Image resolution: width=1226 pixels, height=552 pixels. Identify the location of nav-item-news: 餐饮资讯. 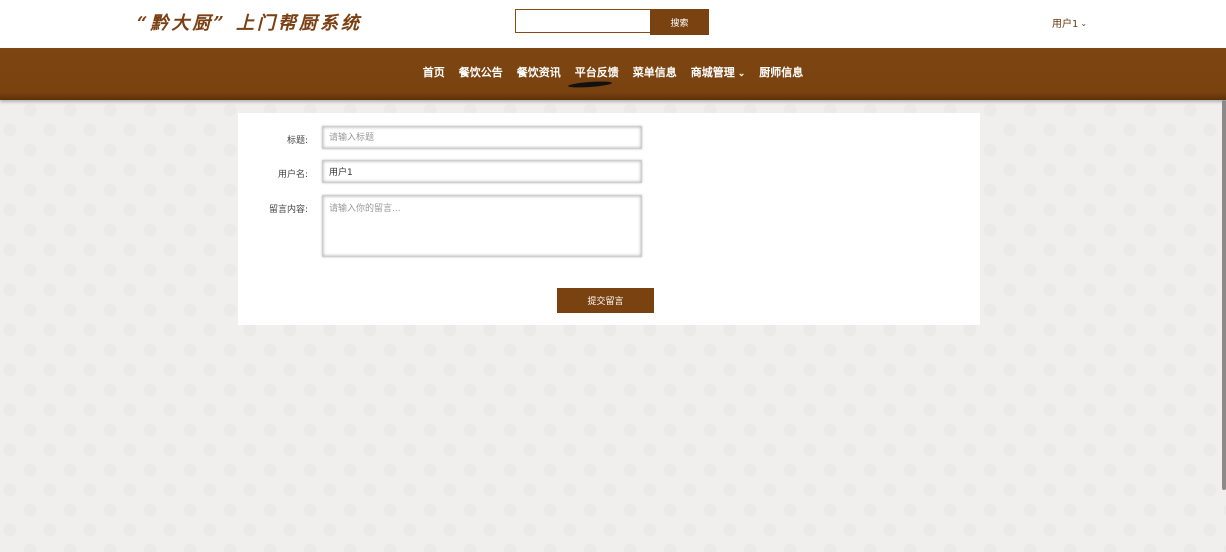
(539, 72).